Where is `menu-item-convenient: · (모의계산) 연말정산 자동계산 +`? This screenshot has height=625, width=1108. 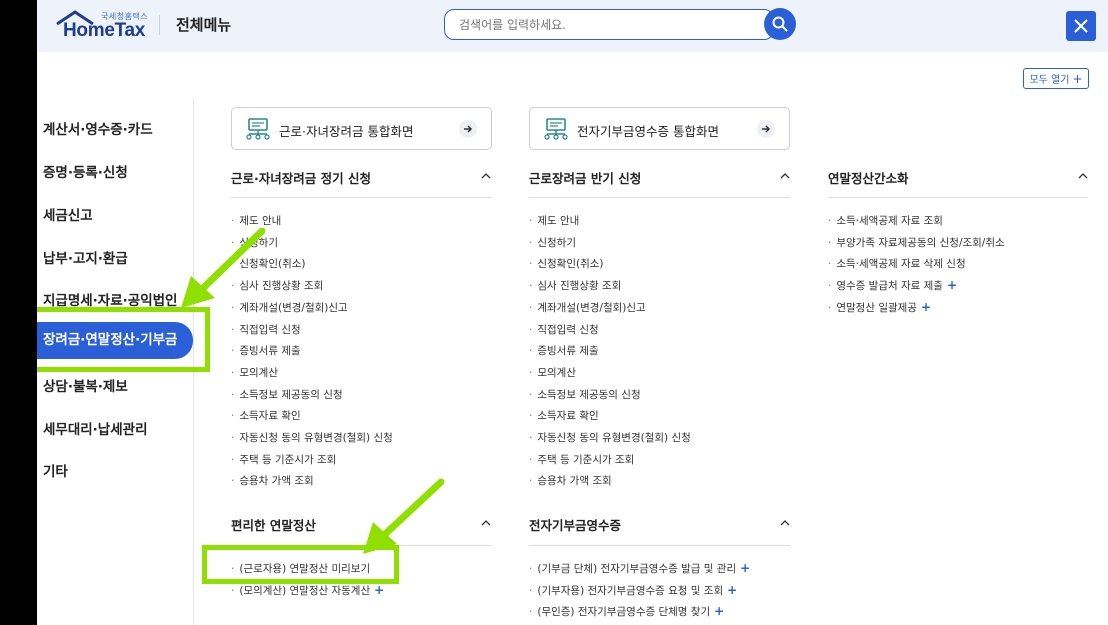
menu-item-convenient: · (모의계산) 연말정산 자동계산 + is located at coordinates (307, 590).